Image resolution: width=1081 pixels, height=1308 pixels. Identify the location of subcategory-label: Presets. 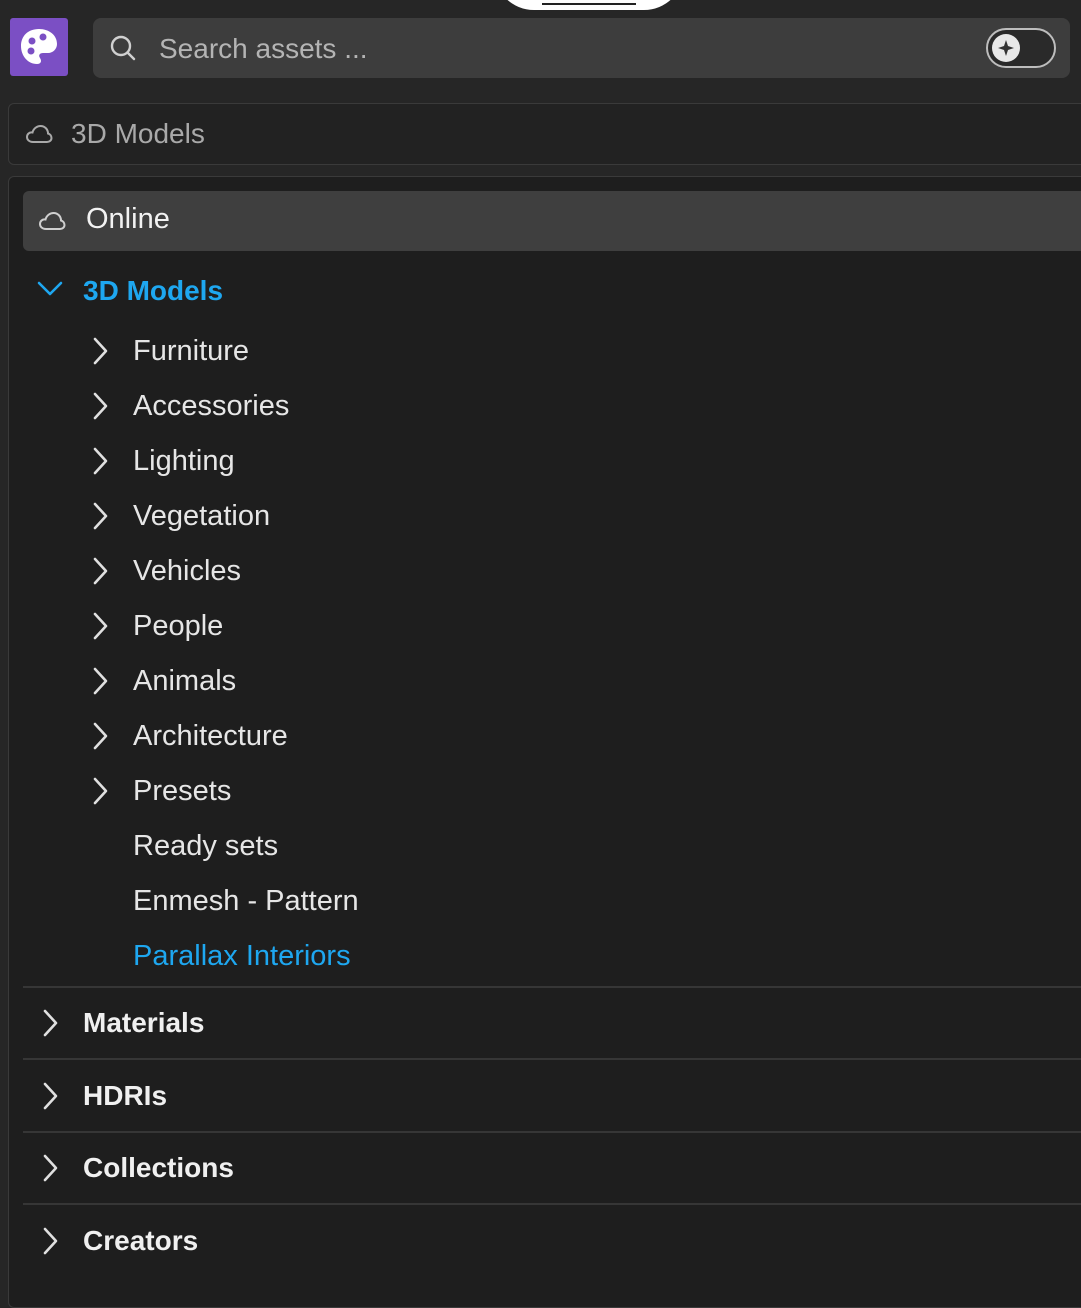
(182, 790).